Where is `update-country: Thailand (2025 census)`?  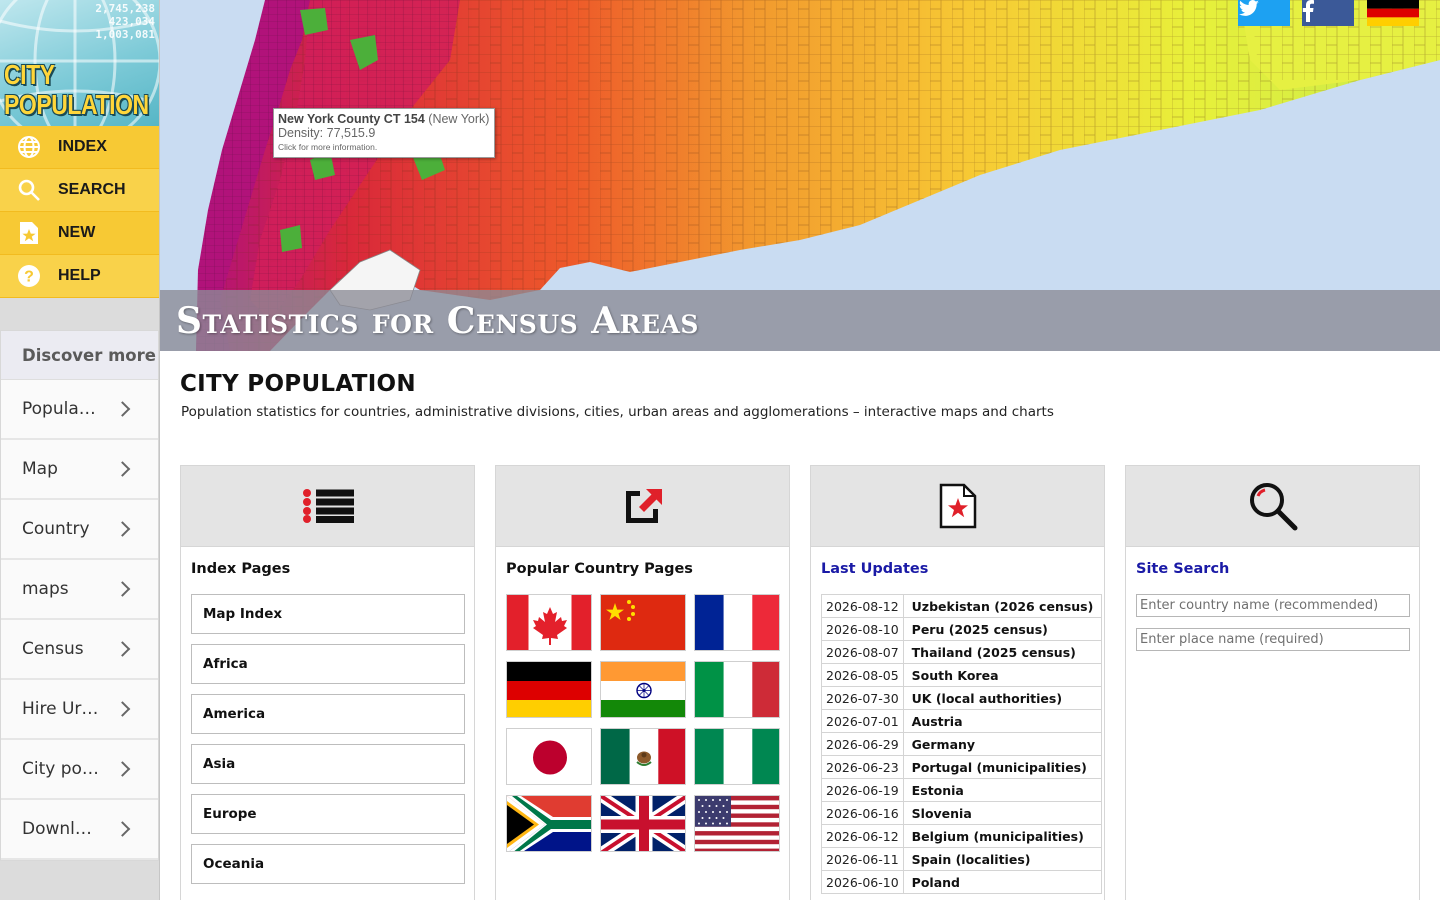
update-country: Thailand (2025 census) is located at coordinates (1002, 652).